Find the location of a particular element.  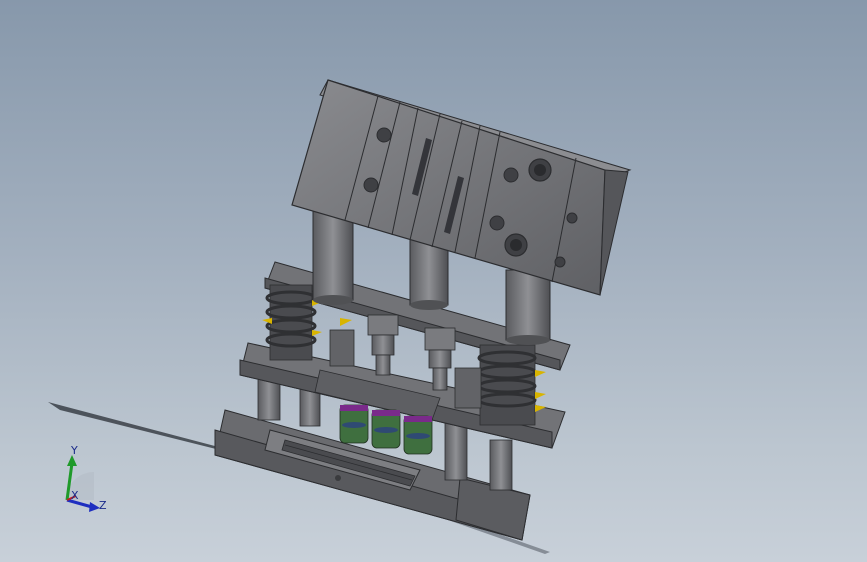

z-axis-label: Z is located at coordinates (103, 505).